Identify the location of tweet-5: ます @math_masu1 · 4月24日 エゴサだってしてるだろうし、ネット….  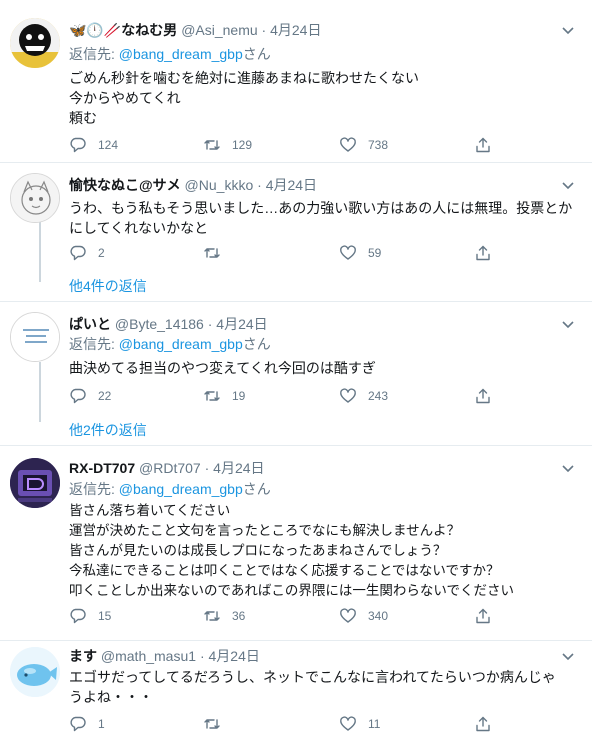
(296, 693).